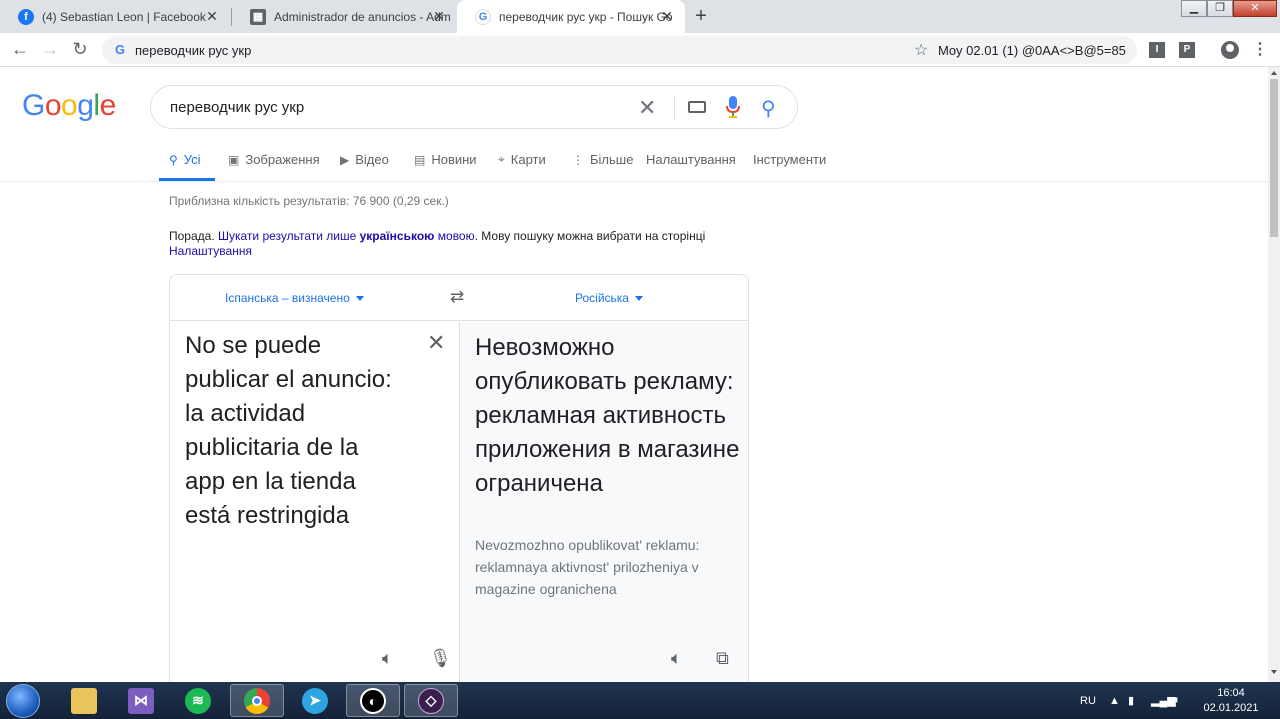 This screenshot has width=1280, height=719. I want to click on target-language-select: Російська, so click(609, 298).